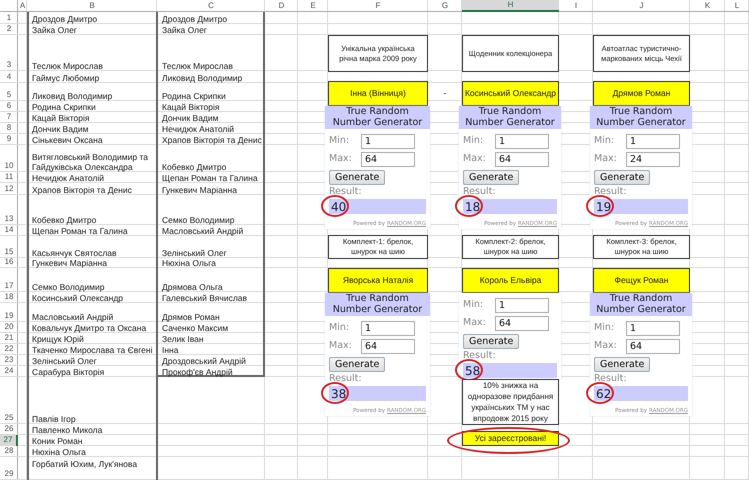 The image size is (749, 480). Describe the element at coordinates (378, 6) in the screenshot. I see `column-header: F` at that location.